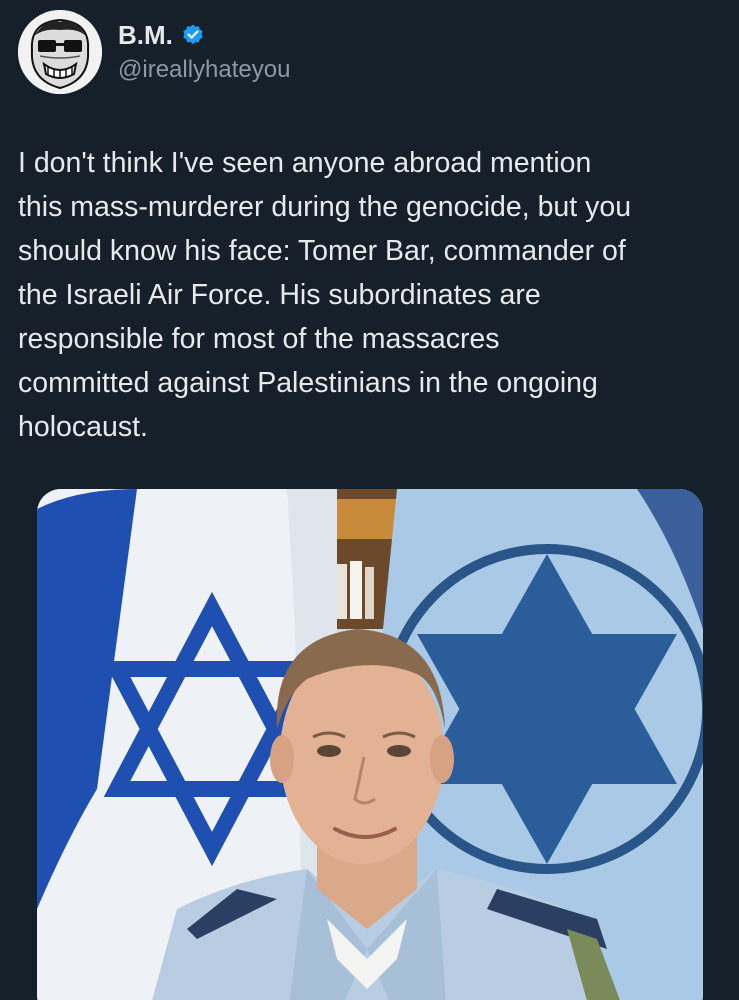 The width and height of the screenshot is (739, 1000). I want to click on author-handle: @ireallyhateyou, so click(204, 70).